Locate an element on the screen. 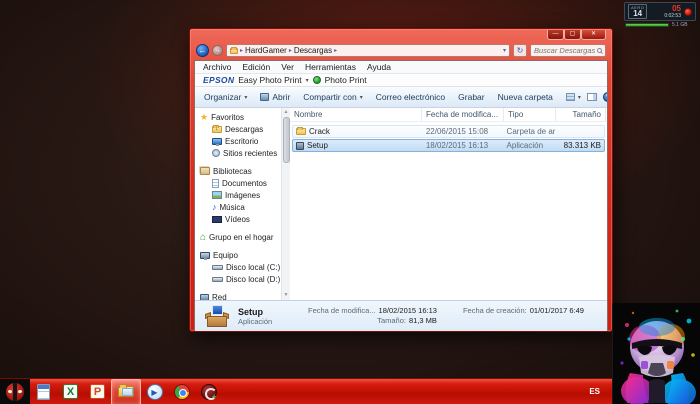  epson-photo-print-icon is located at coordinates (316, 80).